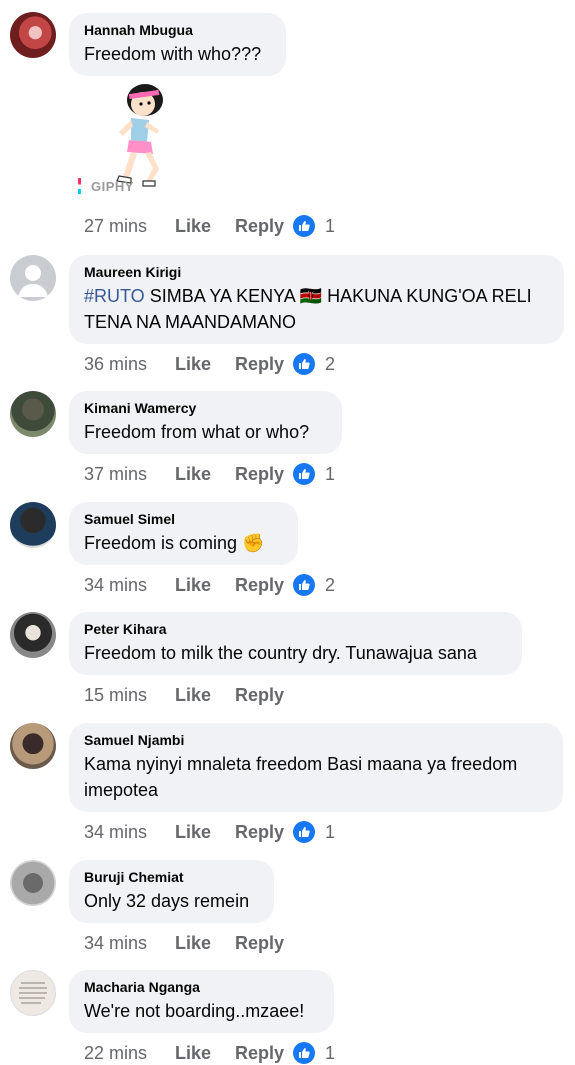  Describe the element at coordinates (129, 364) in the screenshot. I see `comment-time: 36 mins` at that location.